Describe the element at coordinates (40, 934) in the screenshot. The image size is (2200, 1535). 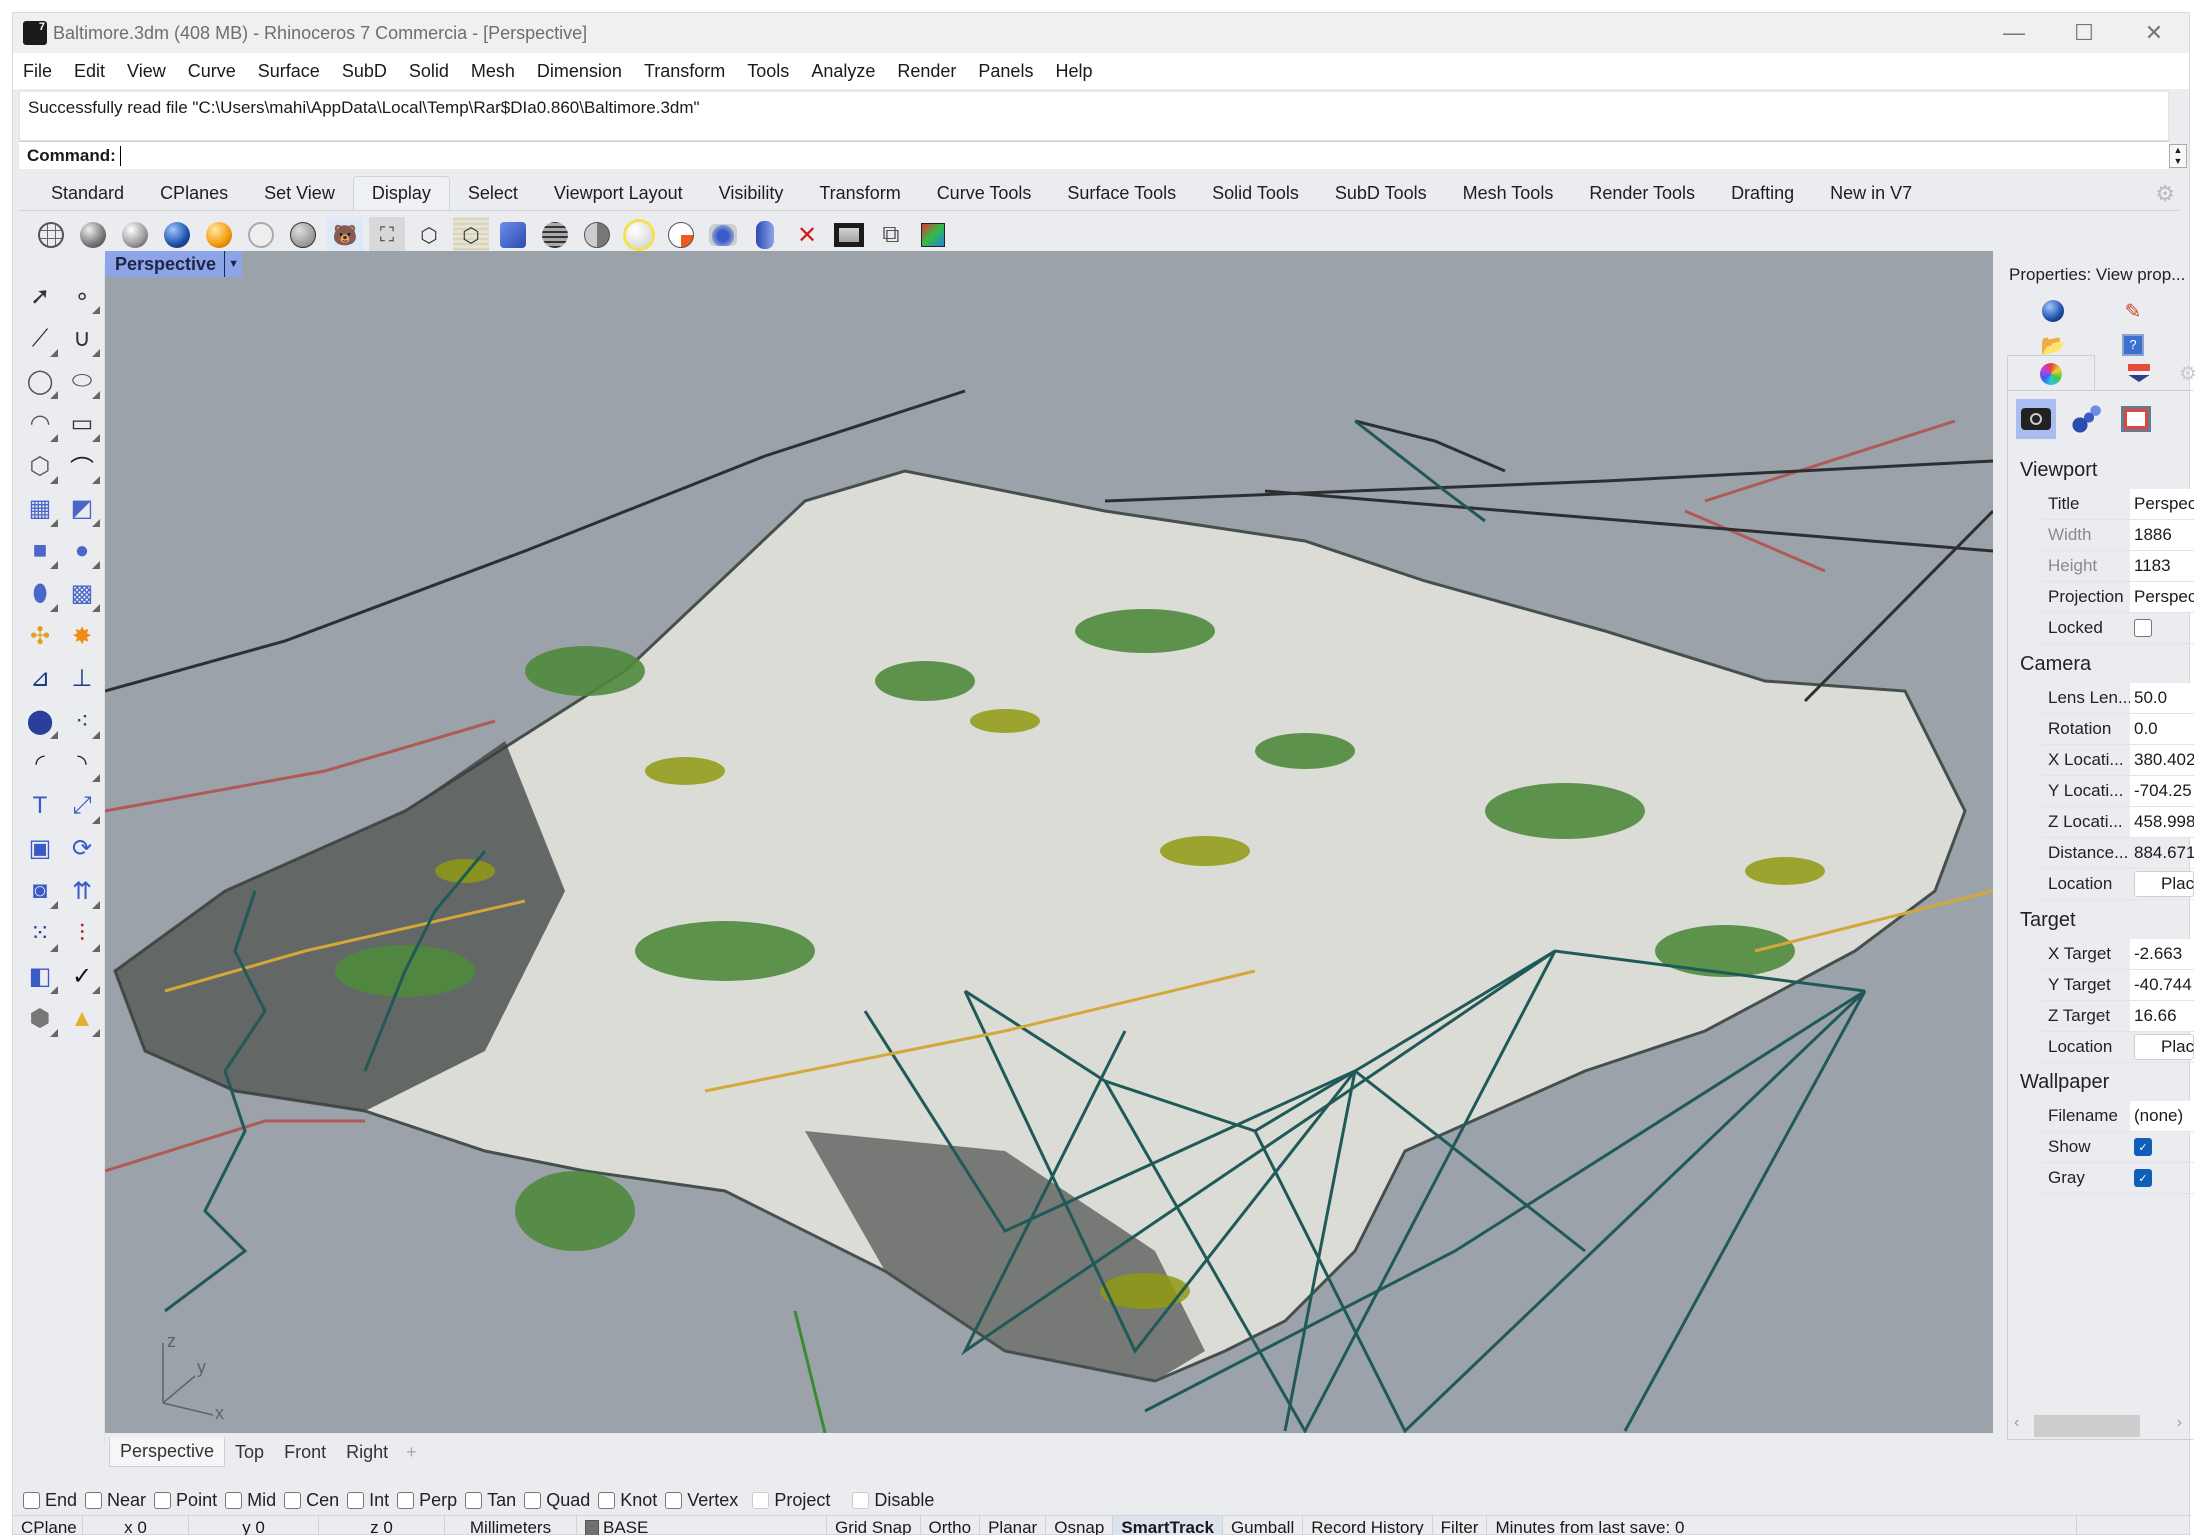
I see `grid-array-icon: ⁙` at that location.